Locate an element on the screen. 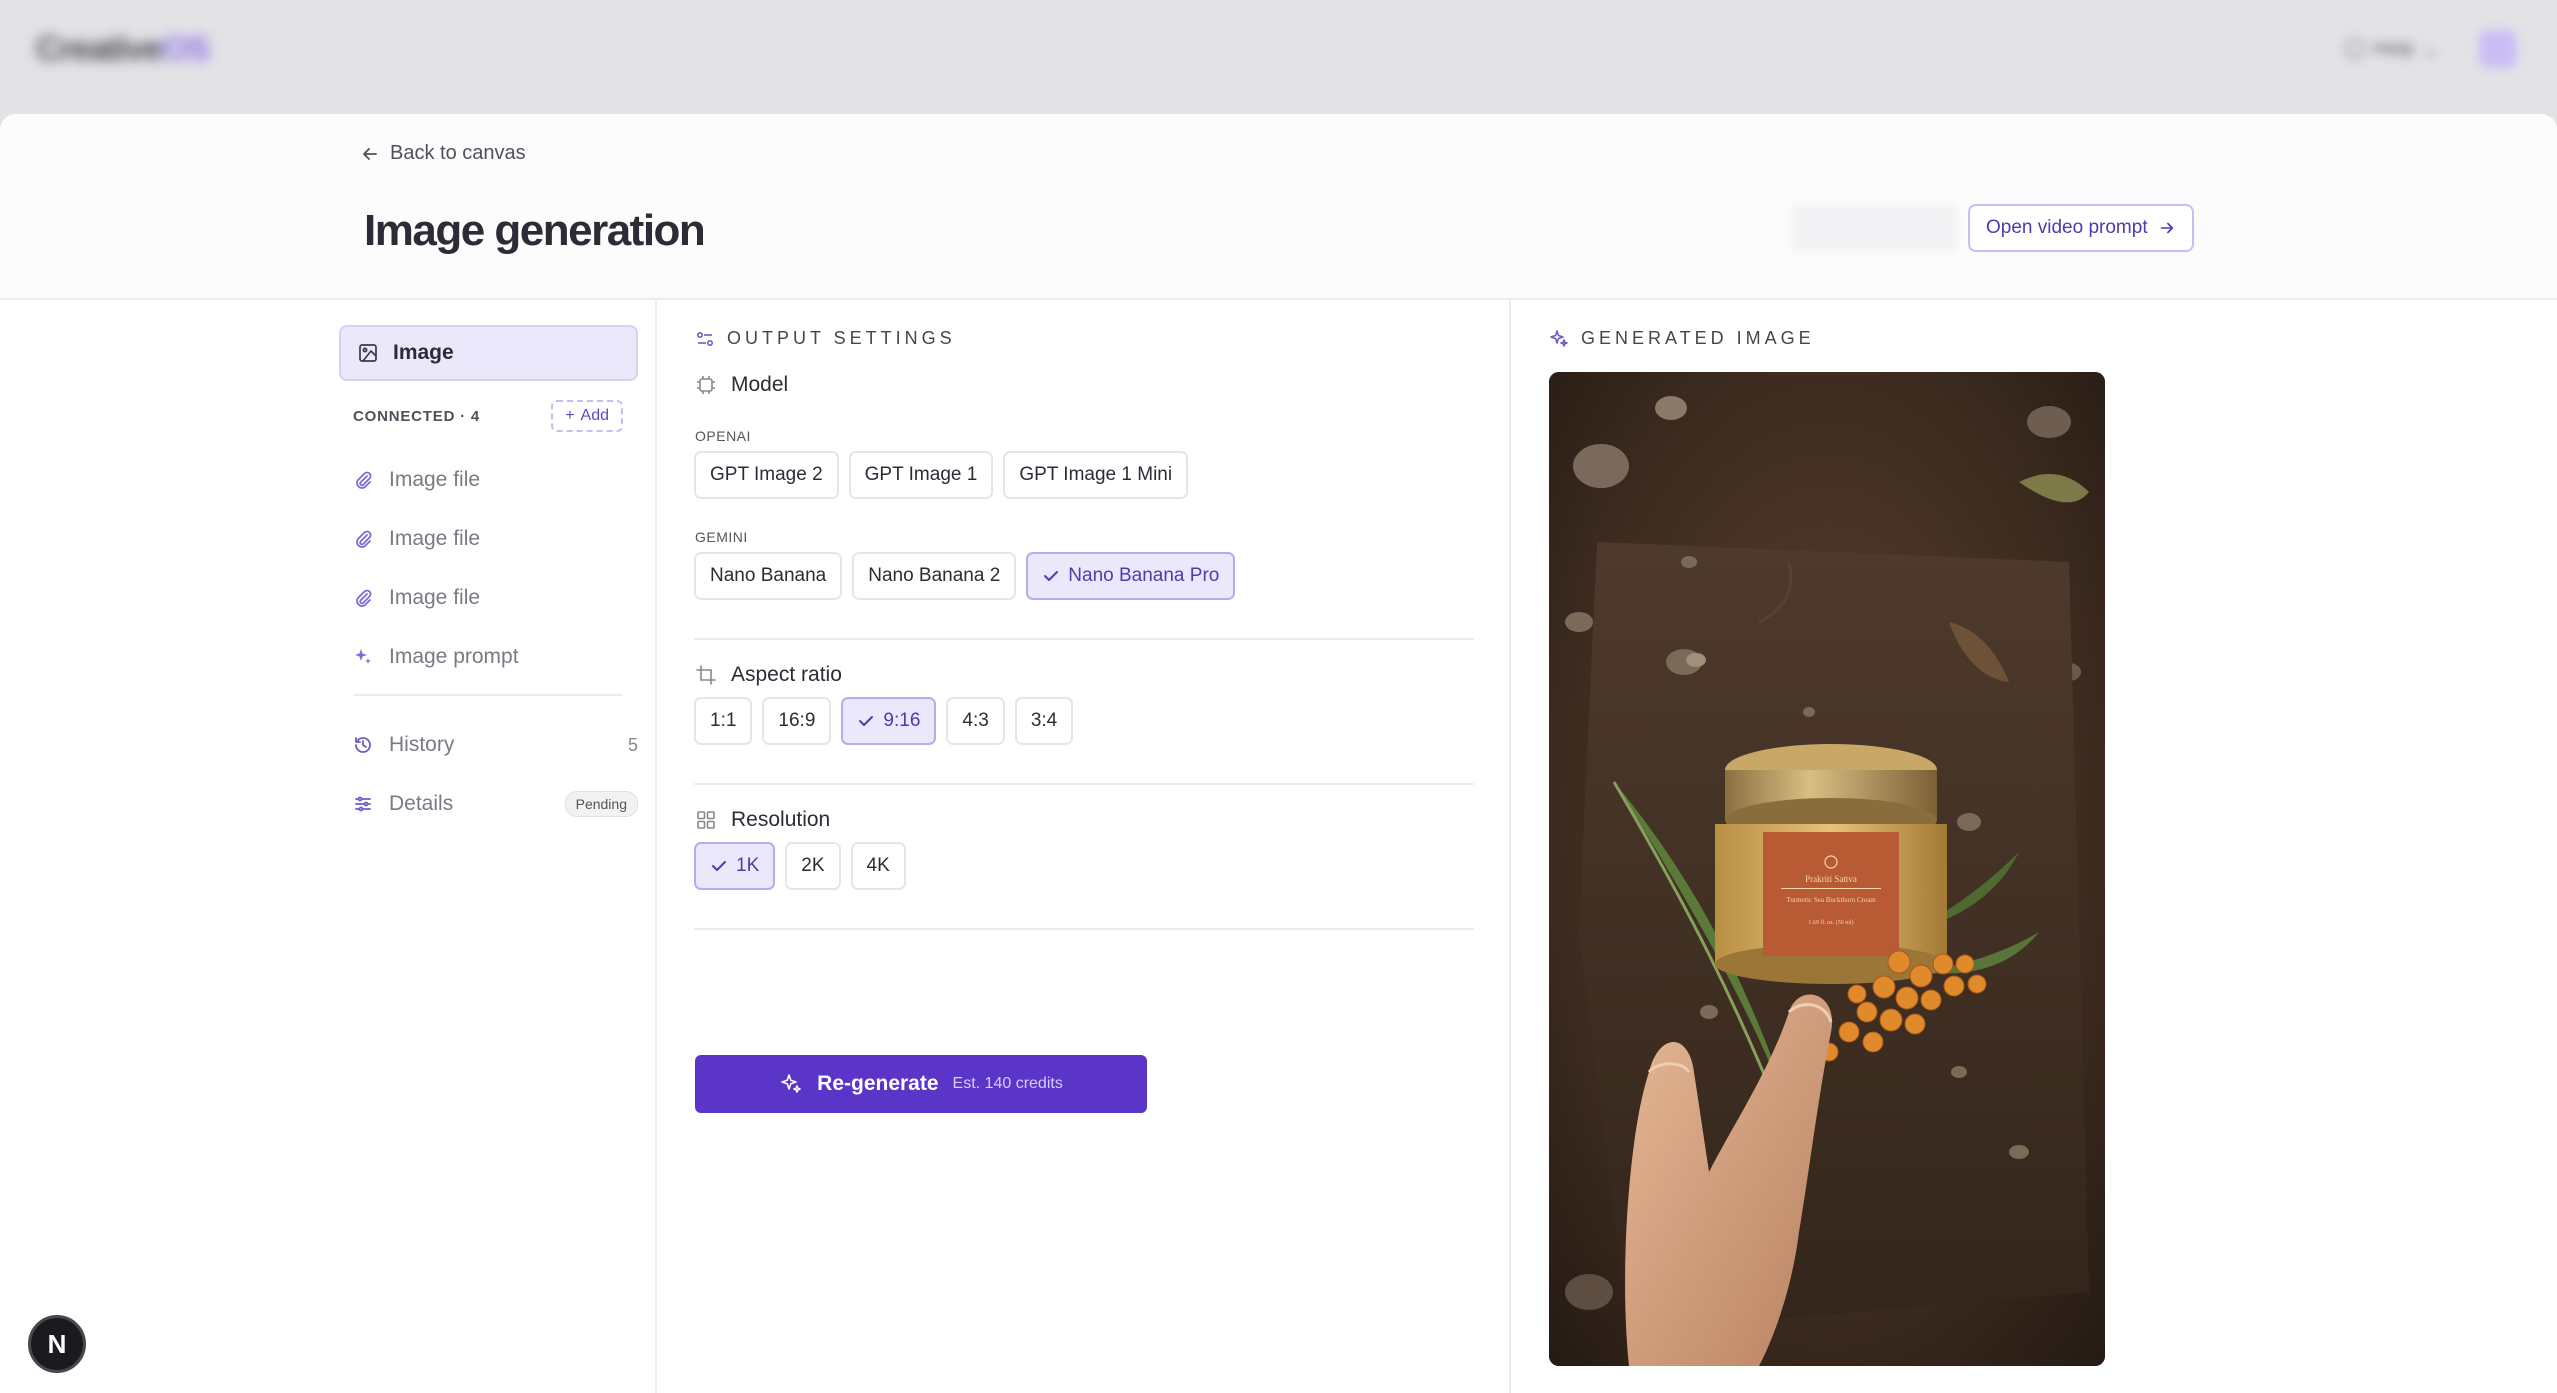 The width and height of the screenshot is (2557, 1393). header-placeholder is located at coordinates (1874, 228).